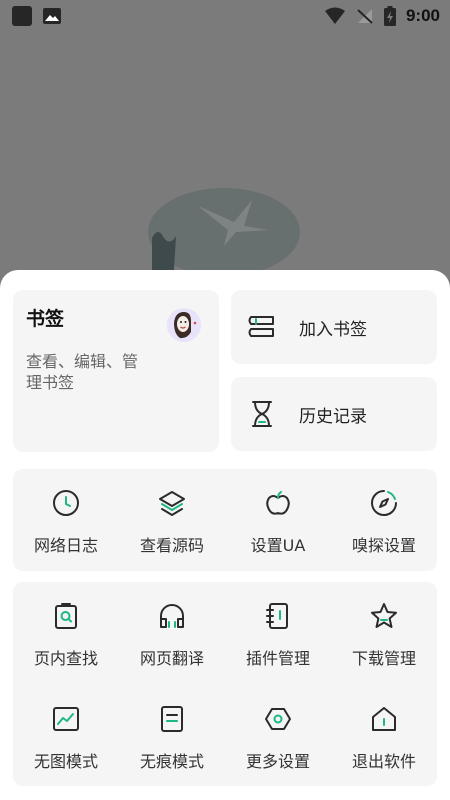  I want to click on view-source-button: 查看源码, so click(172, 529).